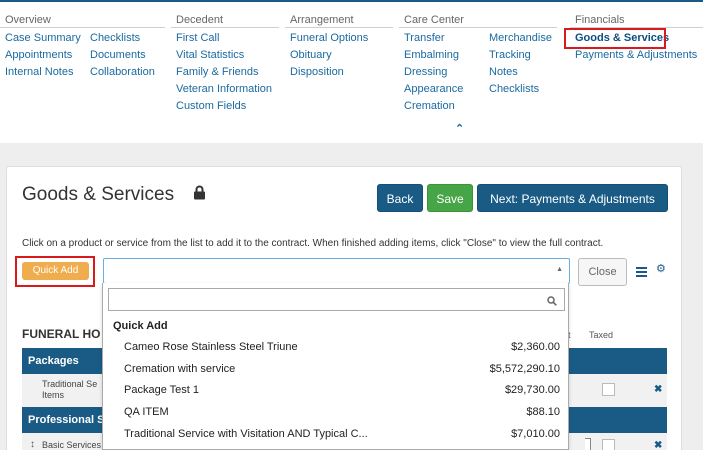 The width and height of the screenshot is (703, 450). Describe the element at coordinates (552, 302) in the screenshot. I see `search-icon` at that location.